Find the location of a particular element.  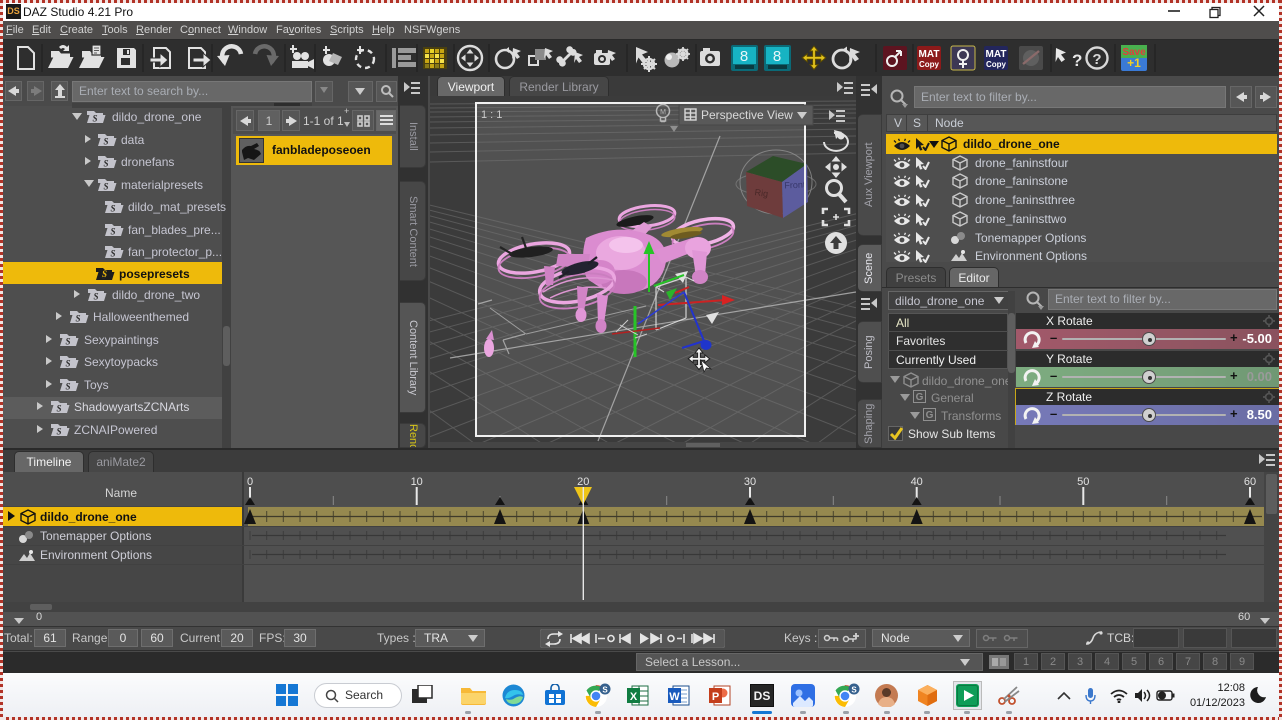

svg-text: 50 is located at coordinates (1083, 482).